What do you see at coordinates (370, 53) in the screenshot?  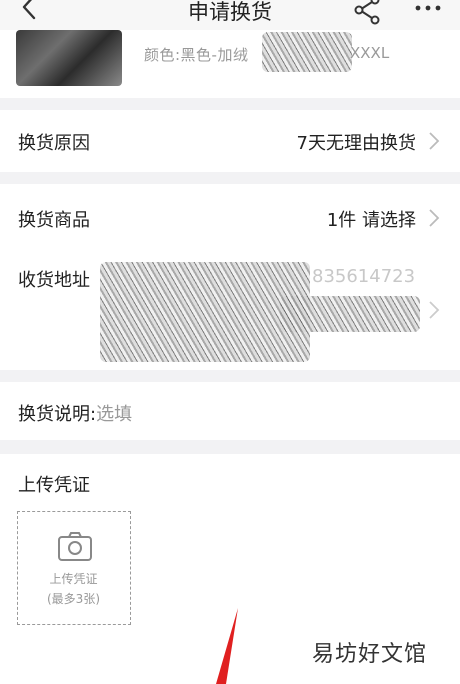 I see `product-size: XXXL` at bounding box center [370, 53].